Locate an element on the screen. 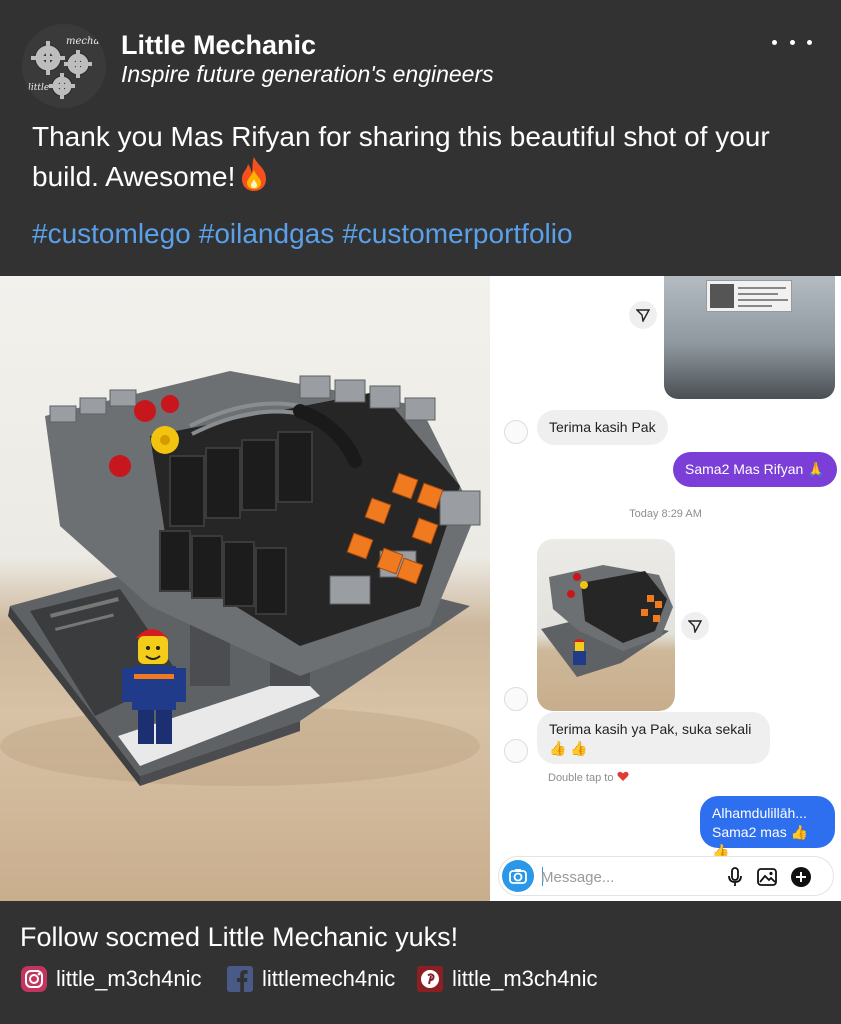 The width and height of the screenshot is (841, 1024). pinterest-handle: little_m3ch4nic is located at coordinates (525, 978).